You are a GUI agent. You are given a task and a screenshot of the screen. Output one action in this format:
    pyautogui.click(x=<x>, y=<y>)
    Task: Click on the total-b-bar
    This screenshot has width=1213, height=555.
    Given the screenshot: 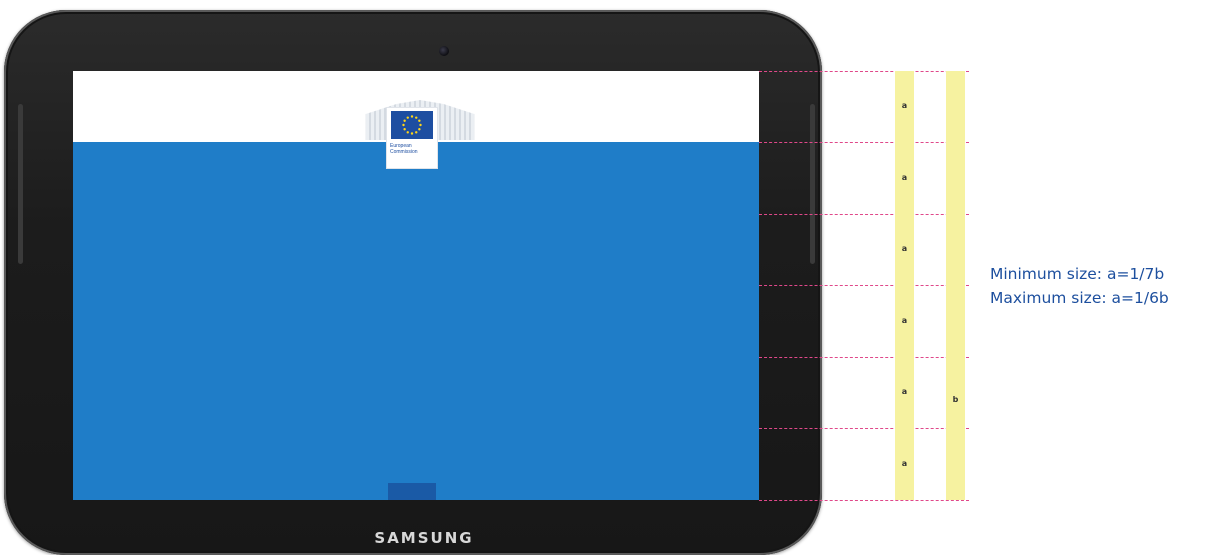 What is the action you would take?
    pyautogui.click(x=955, y=285)
    